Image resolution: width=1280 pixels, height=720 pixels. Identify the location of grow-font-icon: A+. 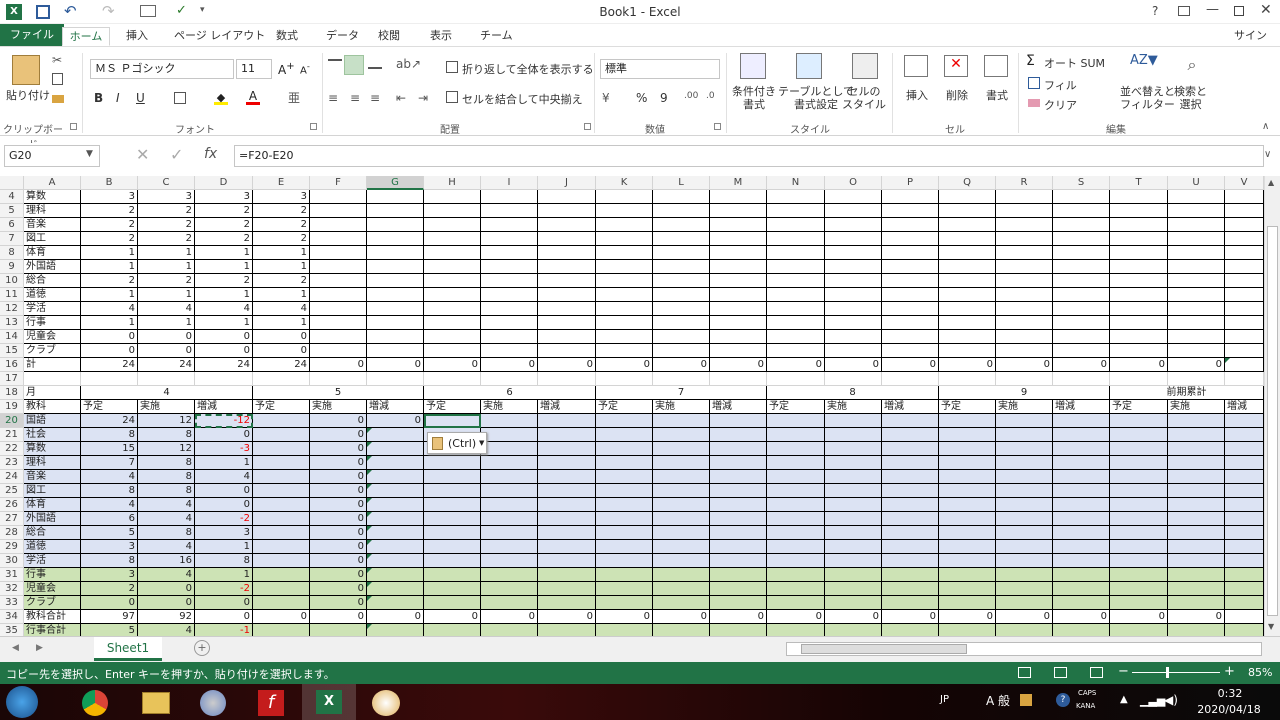
(286, 69).